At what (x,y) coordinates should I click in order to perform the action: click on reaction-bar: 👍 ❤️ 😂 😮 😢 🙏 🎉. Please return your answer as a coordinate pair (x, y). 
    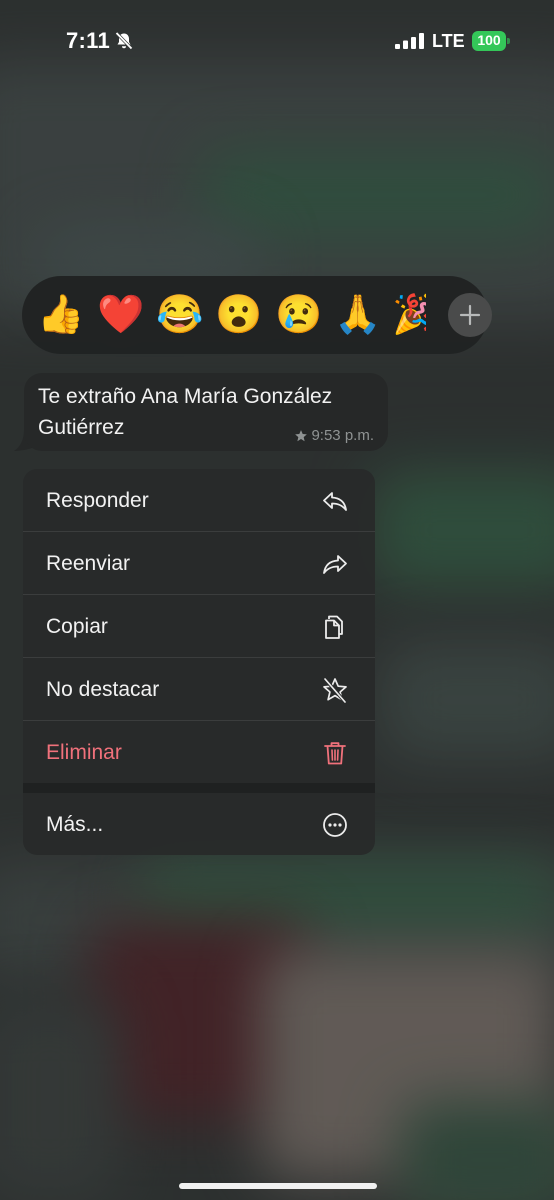
    Looking at the image, I should click on (257, 315).